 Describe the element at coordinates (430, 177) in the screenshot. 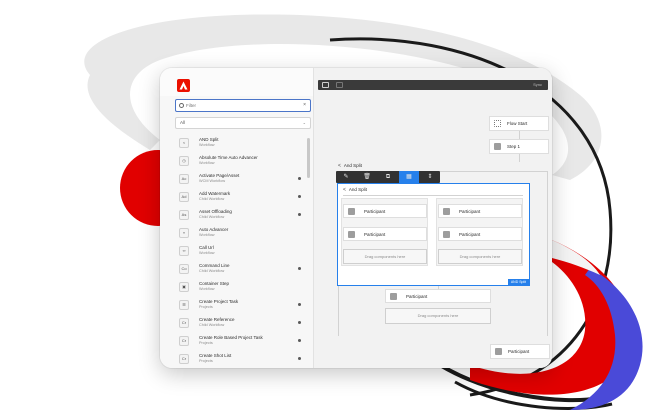

I see `reorder-icon: ⇕` at that location.